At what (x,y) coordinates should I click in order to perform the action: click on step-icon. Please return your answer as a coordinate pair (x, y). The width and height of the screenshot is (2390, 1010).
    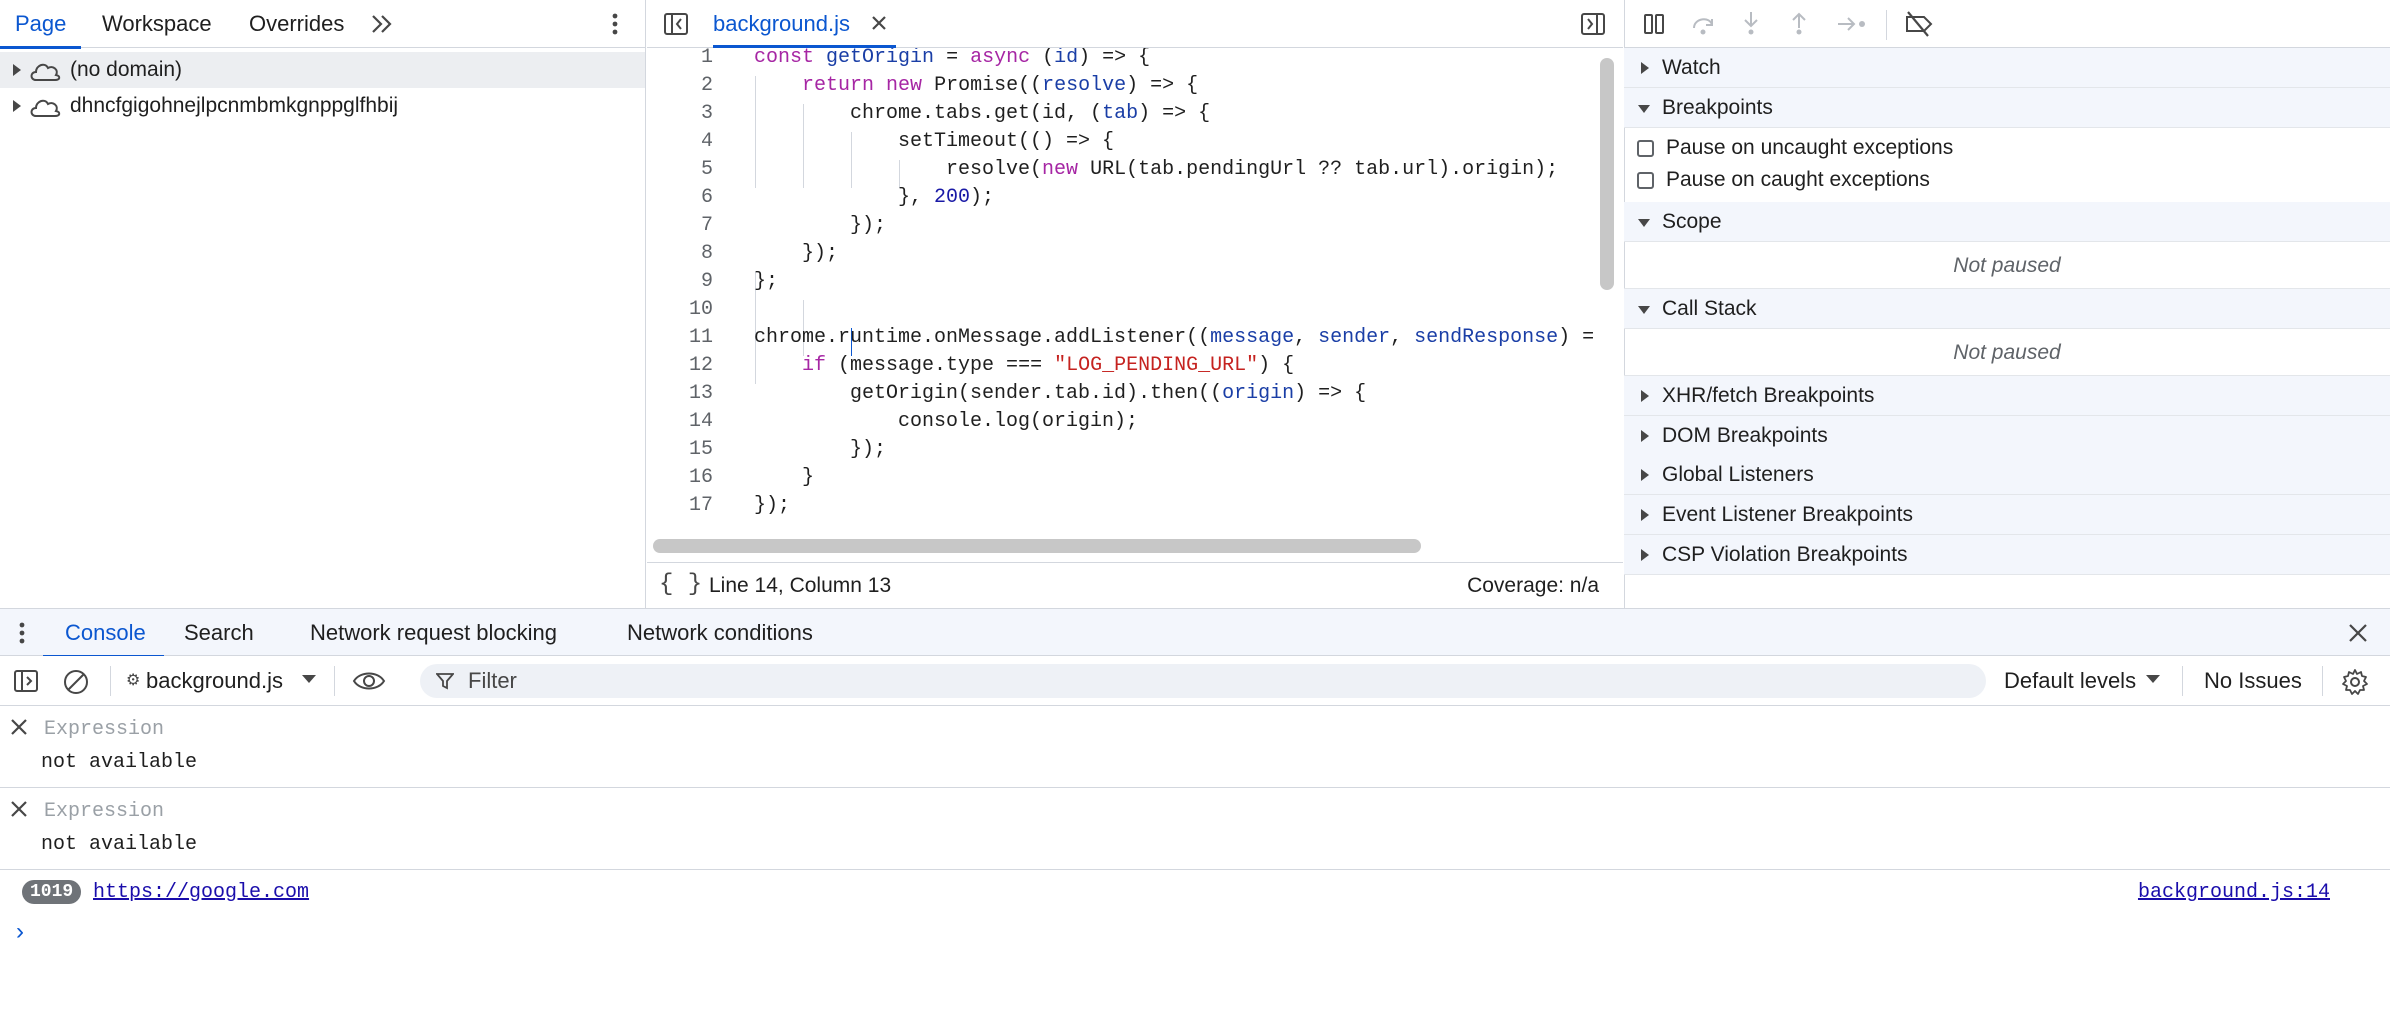
    Looking at the image, I should click on (1852, 24).